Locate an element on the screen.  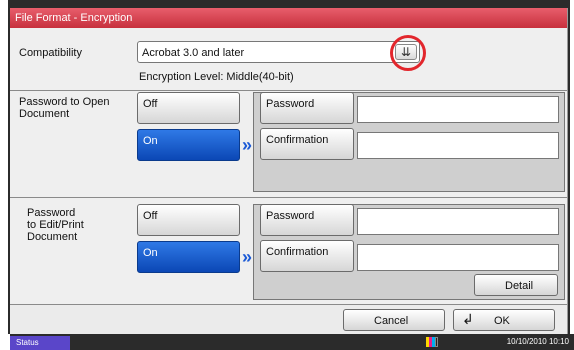
title-bar: File Format - Encryption is located at coordinates (288, 18).